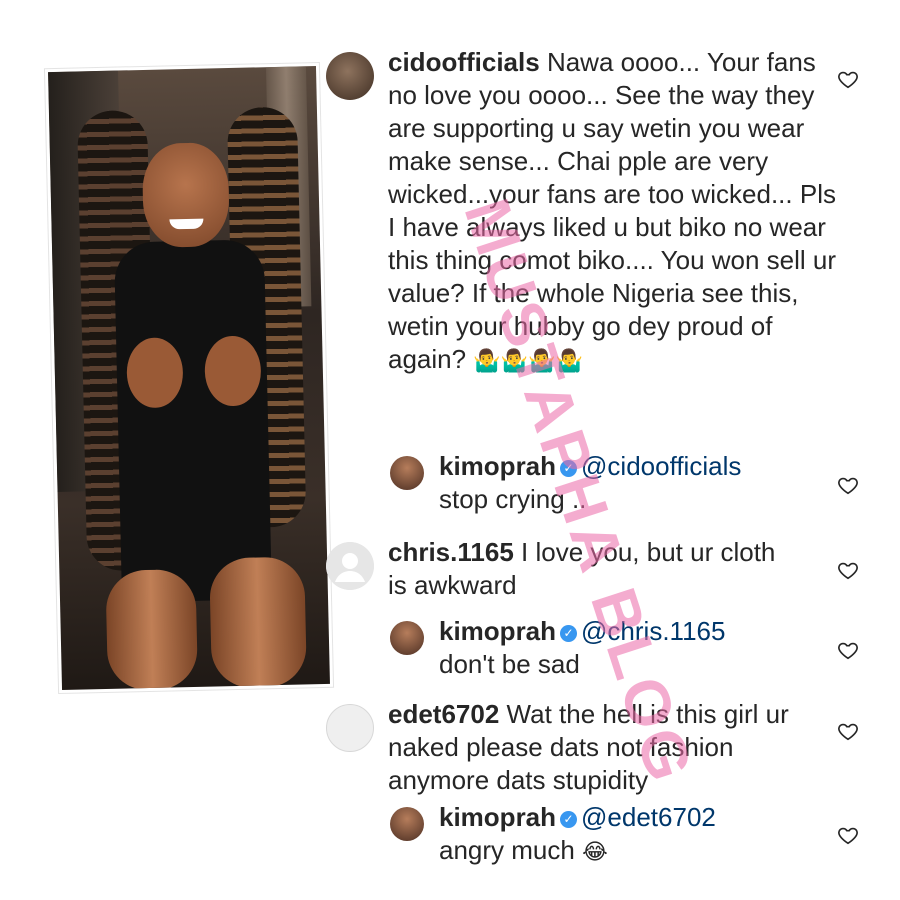 The image size is (900, 900). I want to click on comment-username: chris.1165, so click(451, 552).